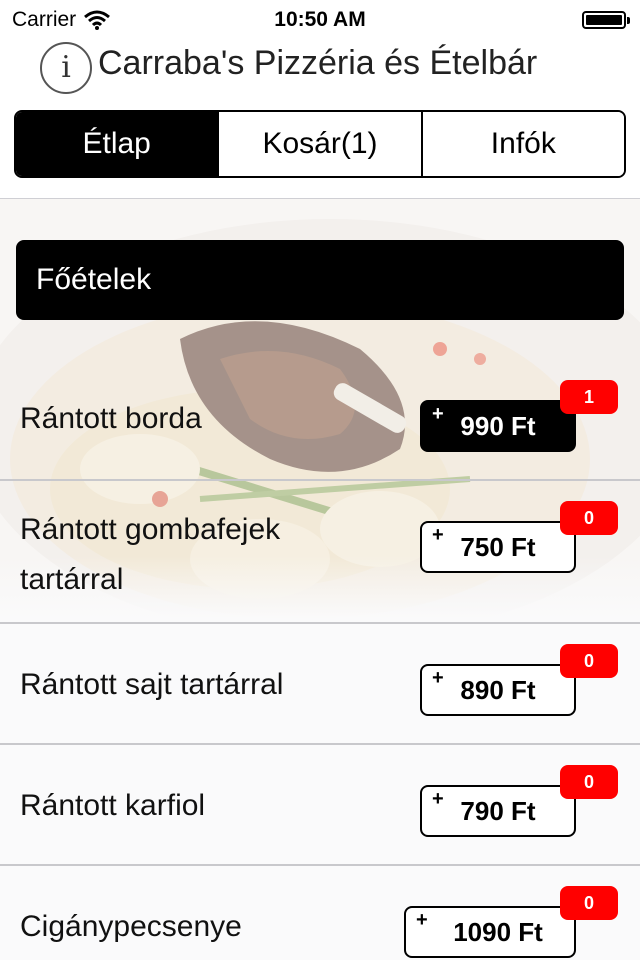 This screenshot has height=960, width=640. I want to click on price-label: 750 Ft, so click(498, 546).